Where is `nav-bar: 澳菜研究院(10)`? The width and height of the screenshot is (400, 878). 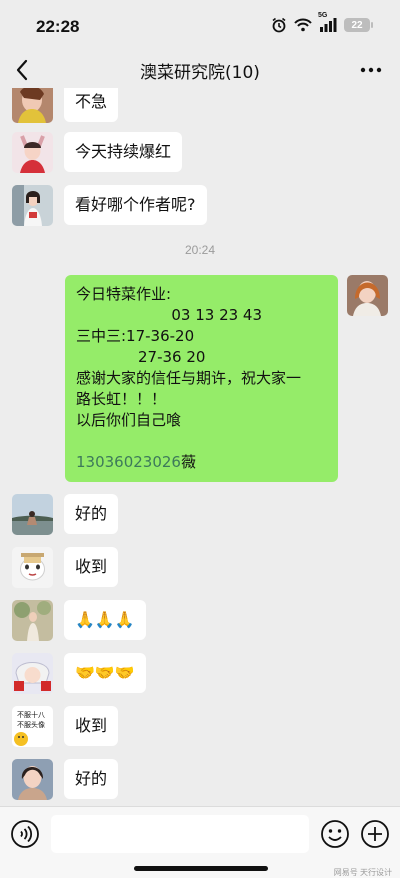
nav-bar: 澳菜研究院(10) is located at coordinates (200, 70).